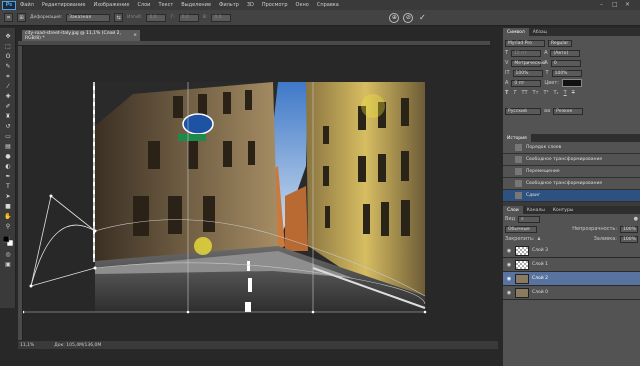  Describe the element at coordinates (27, 345) in the screenshot. I see `zoom-level: 11,1%` at that location.